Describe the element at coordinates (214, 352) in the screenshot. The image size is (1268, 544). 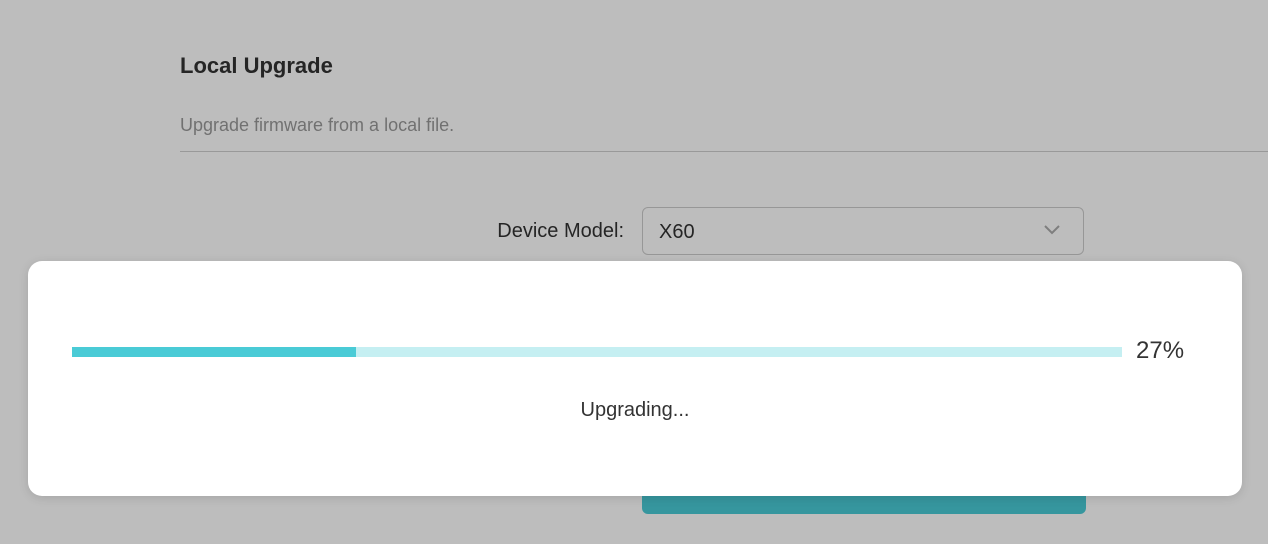
I see `progress-bar-fill` at that location.